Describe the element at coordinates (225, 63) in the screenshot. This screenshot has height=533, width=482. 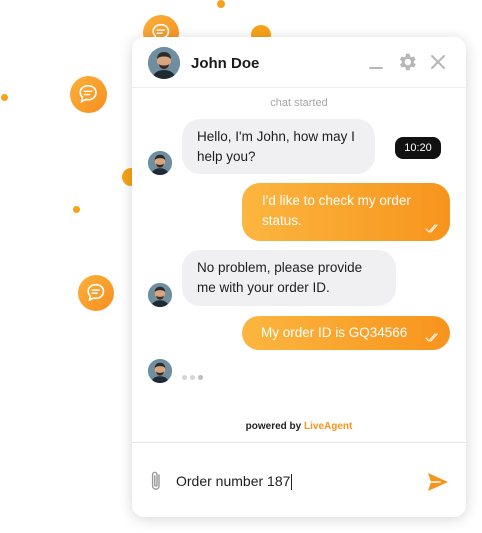
I see `agent-name: John Doe` at that location.